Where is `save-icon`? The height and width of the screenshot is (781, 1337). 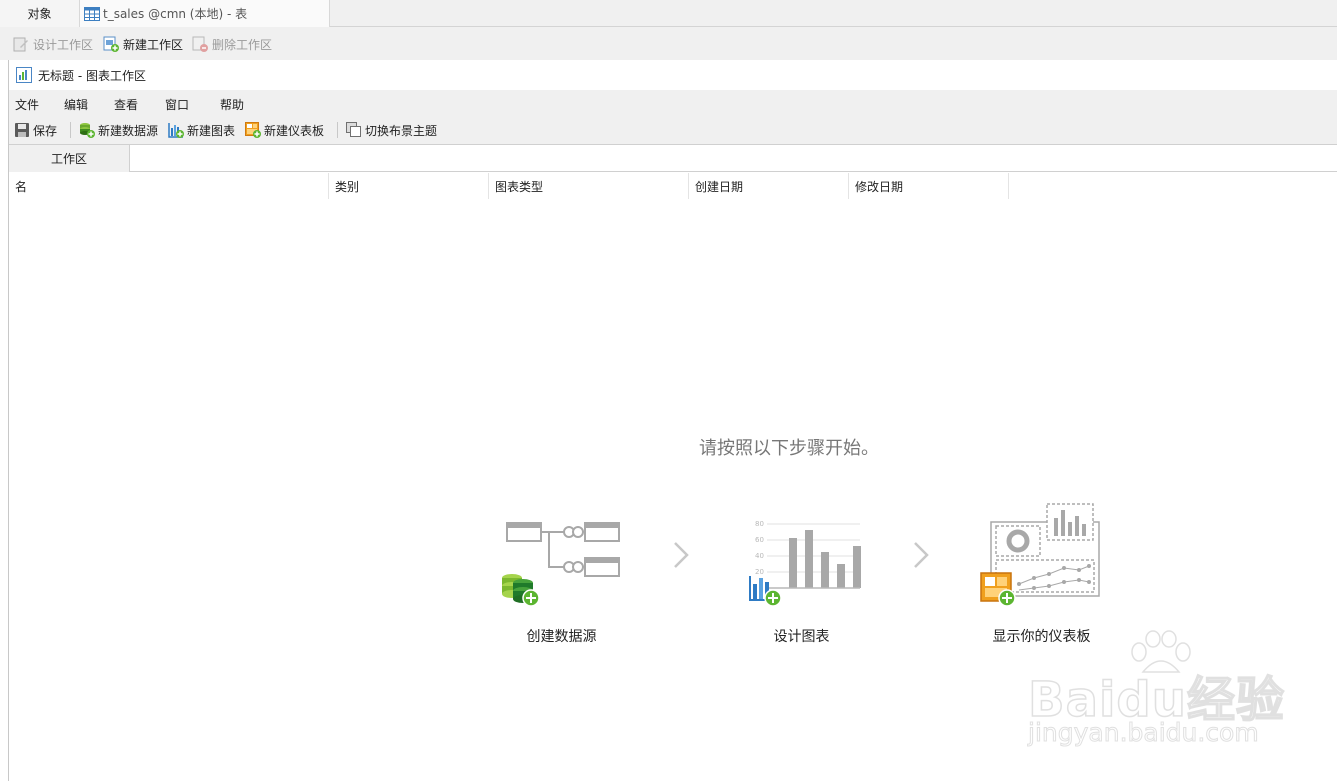
save-icon is located at coordinates (23, 130).